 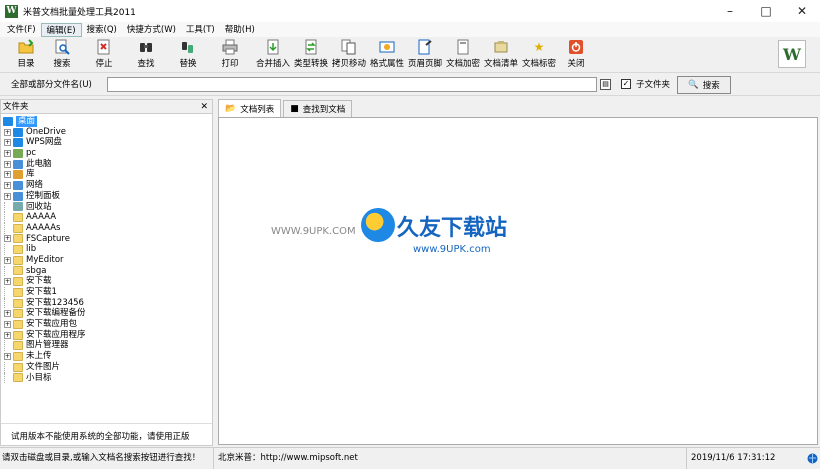 What do you see at coordinates (146, 54) in the screenshot?
I see `toolbar-find-button: 查找` at bounding box center [146, 54].